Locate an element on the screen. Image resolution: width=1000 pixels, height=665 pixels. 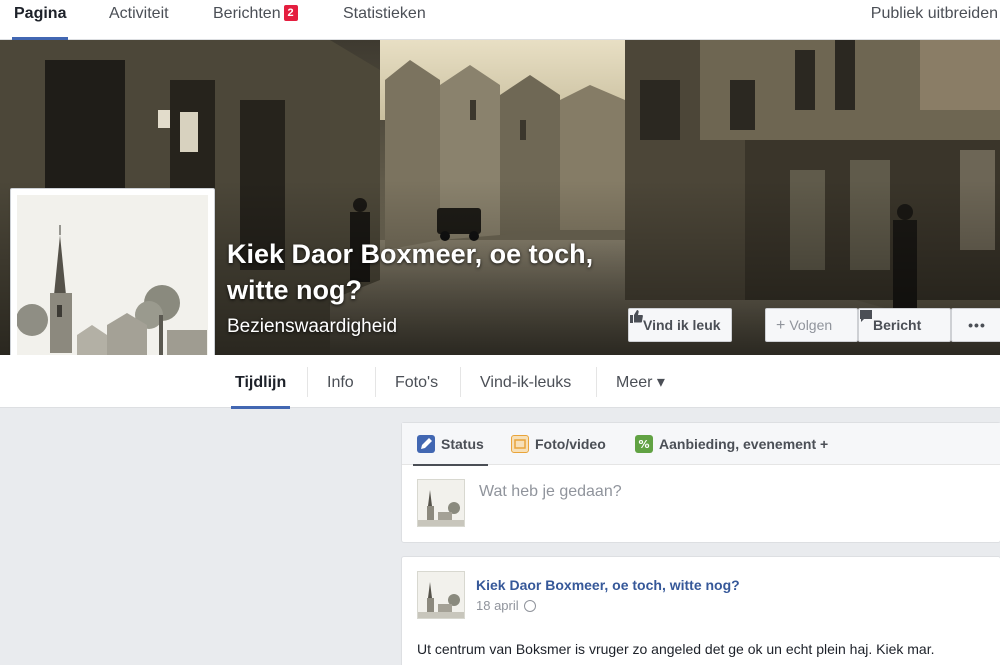
topnav-tab-berichten: Berichten 2 is located at coordinates (255, 20).